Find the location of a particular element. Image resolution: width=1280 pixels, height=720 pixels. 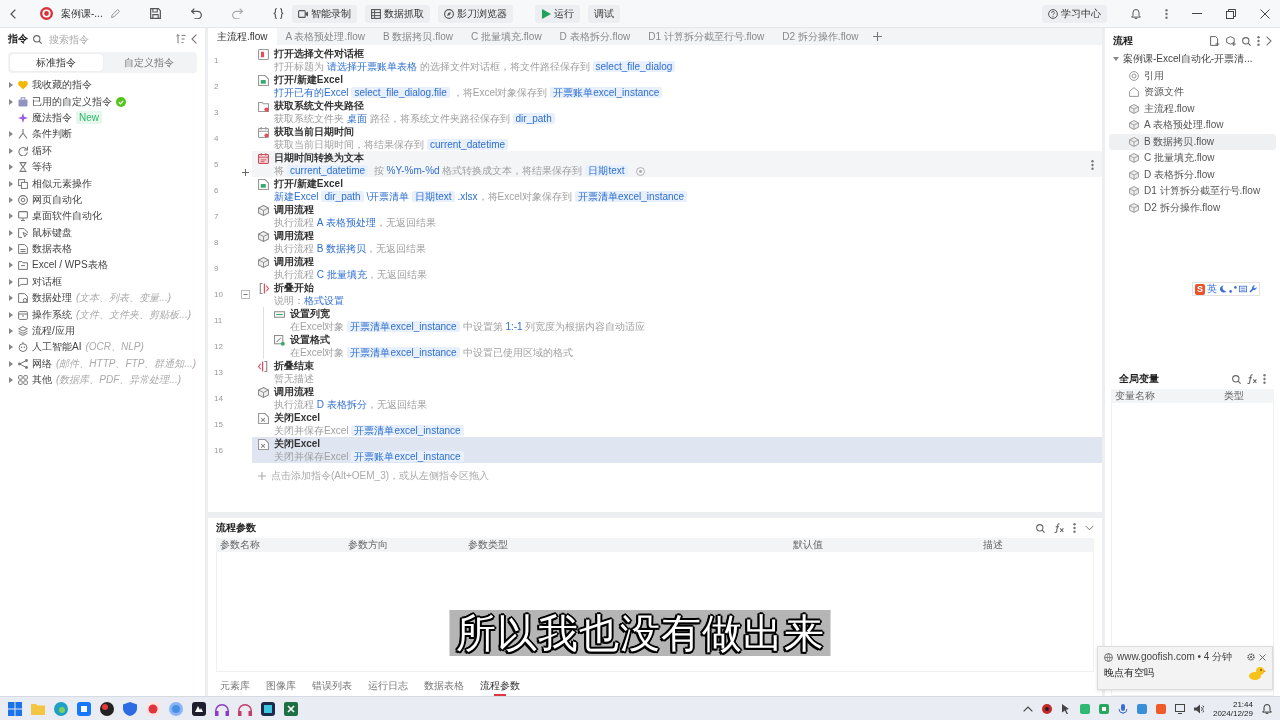

command-category: 条件判断 is located at coordinates (106, 134).